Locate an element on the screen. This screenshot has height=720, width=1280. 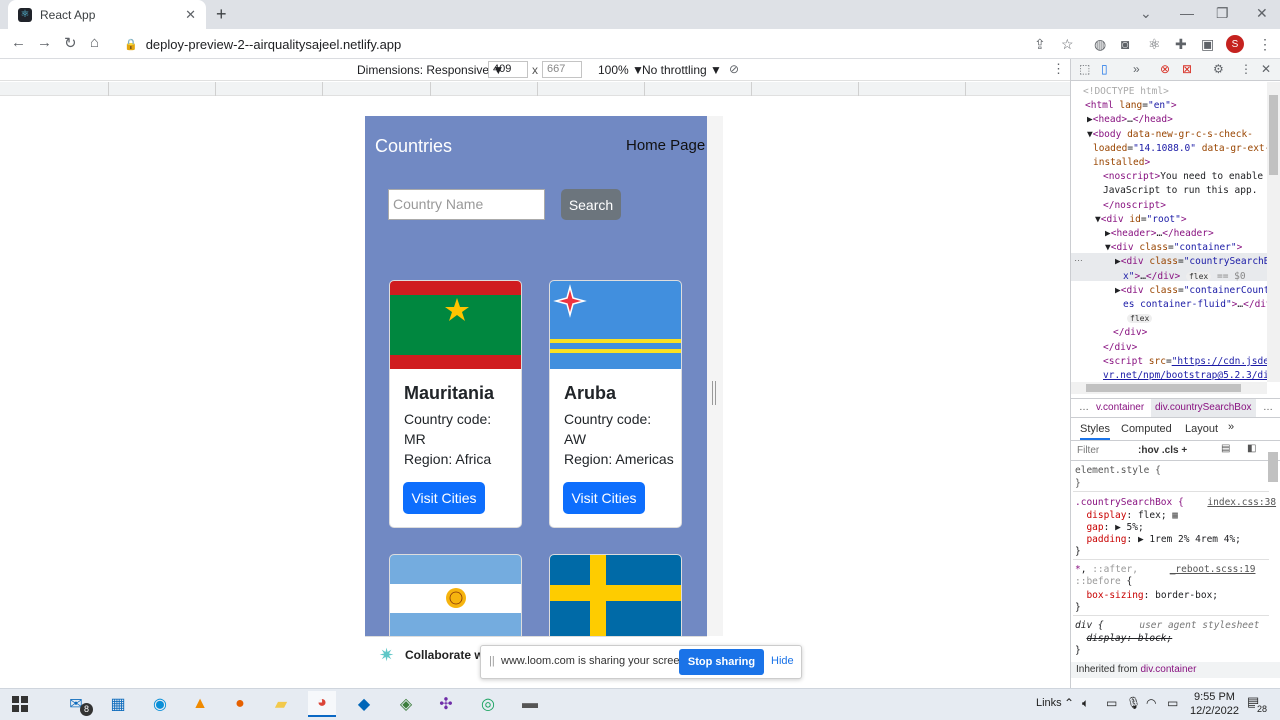
dom-node-row: ▼<body data-new-gr-c-s-check- is located at coordinates (1170, 134).